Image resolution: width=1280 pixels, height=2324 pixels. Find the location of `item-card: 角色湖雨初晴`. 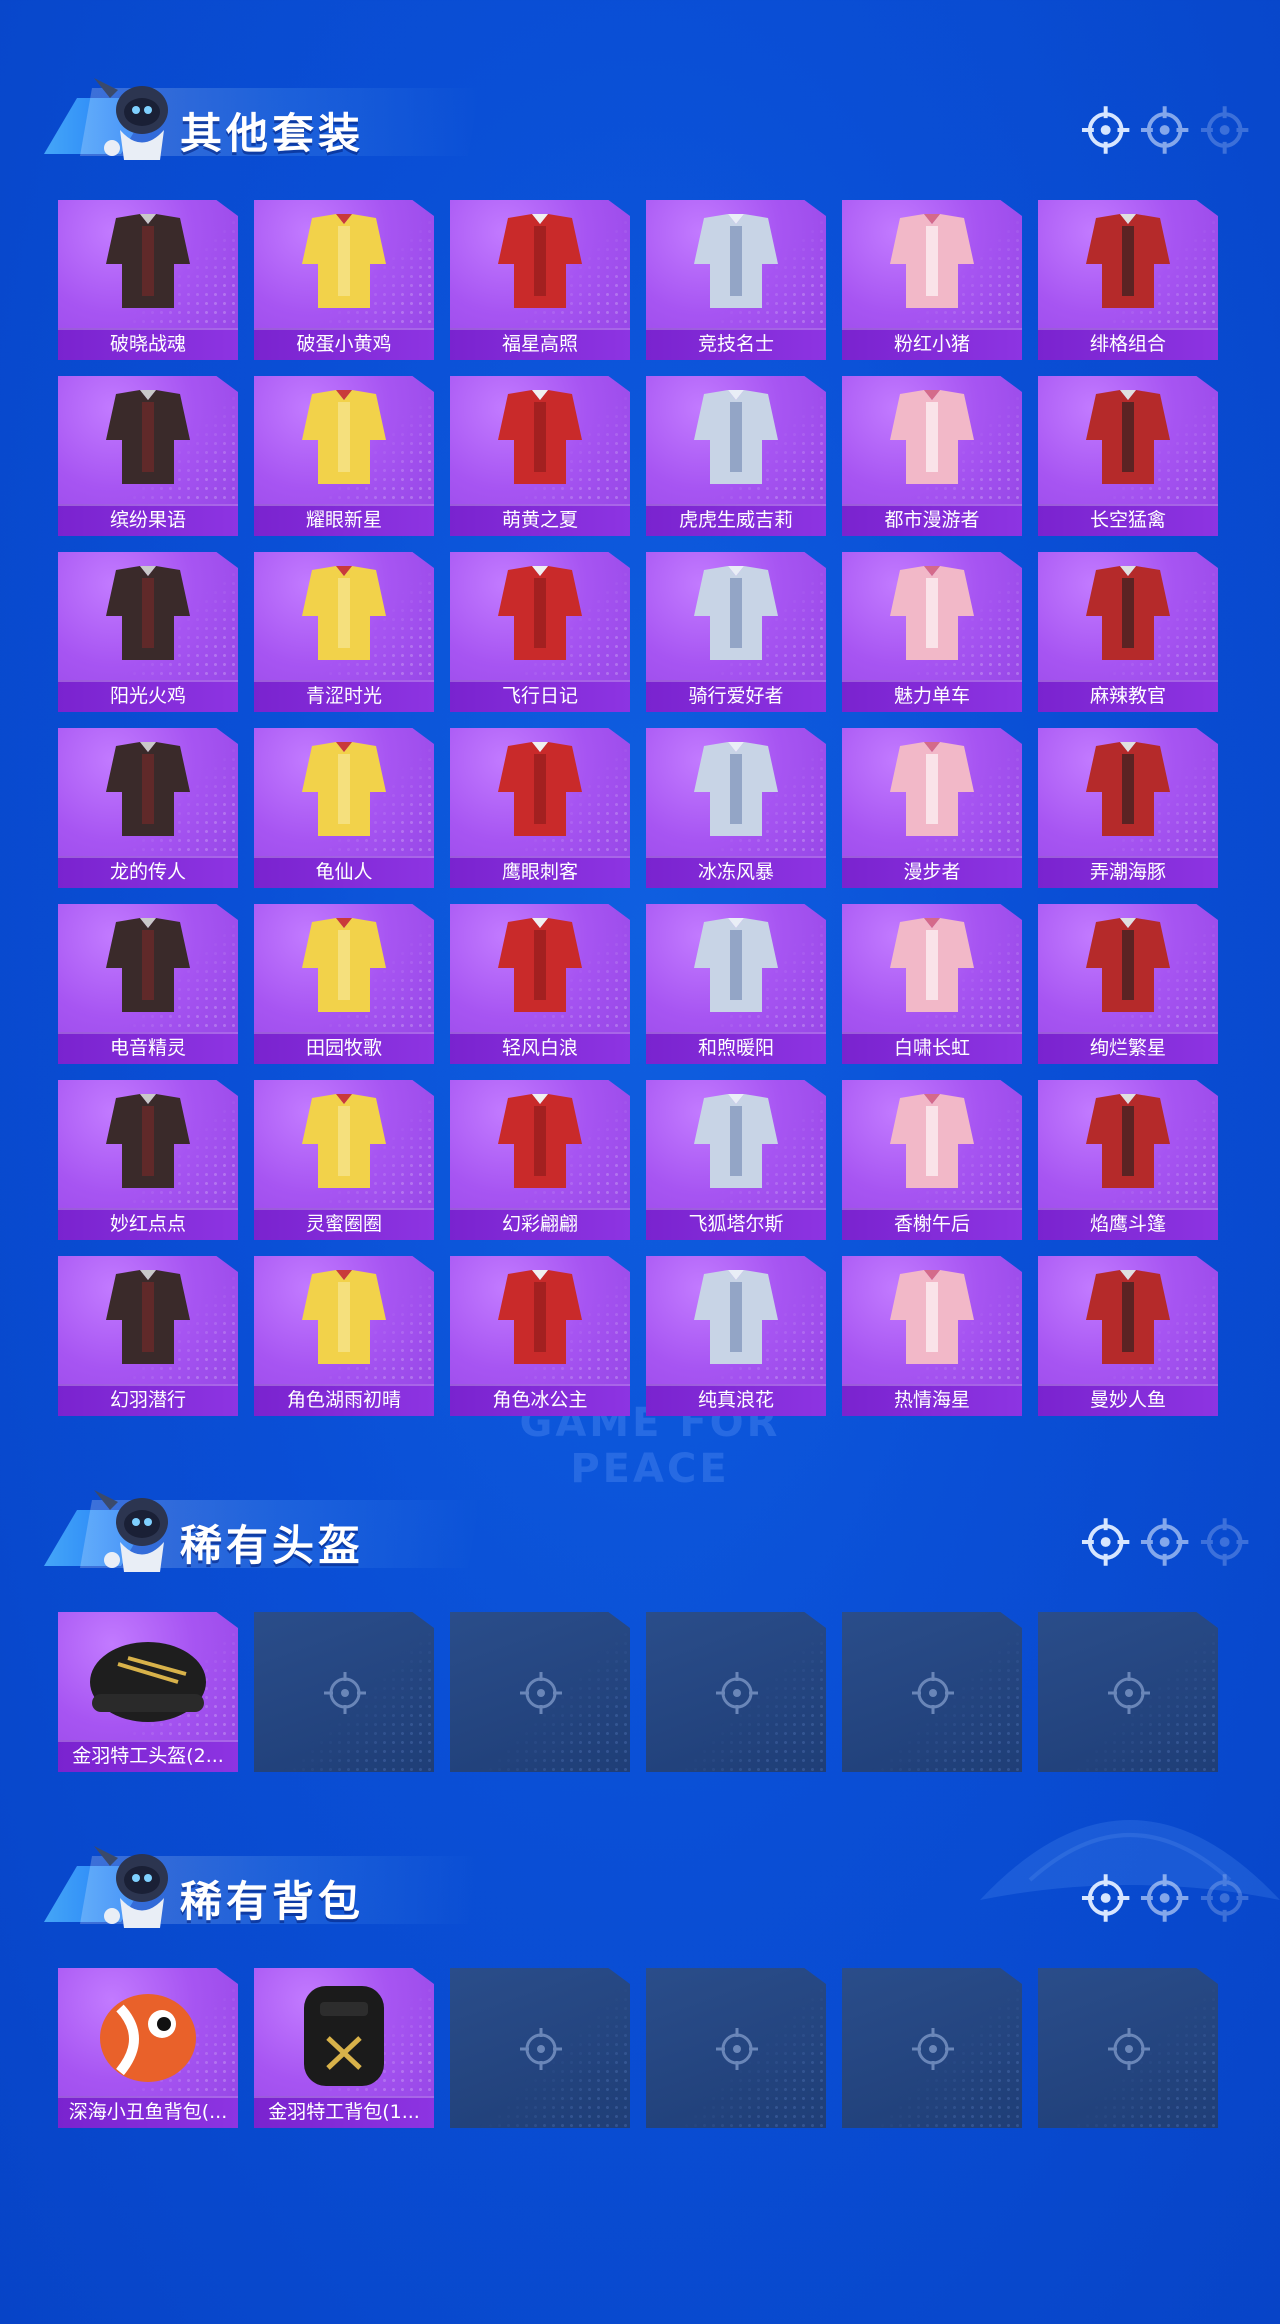

item-card: 角色湖雨初晴 is located at coordinates (344, 1336).